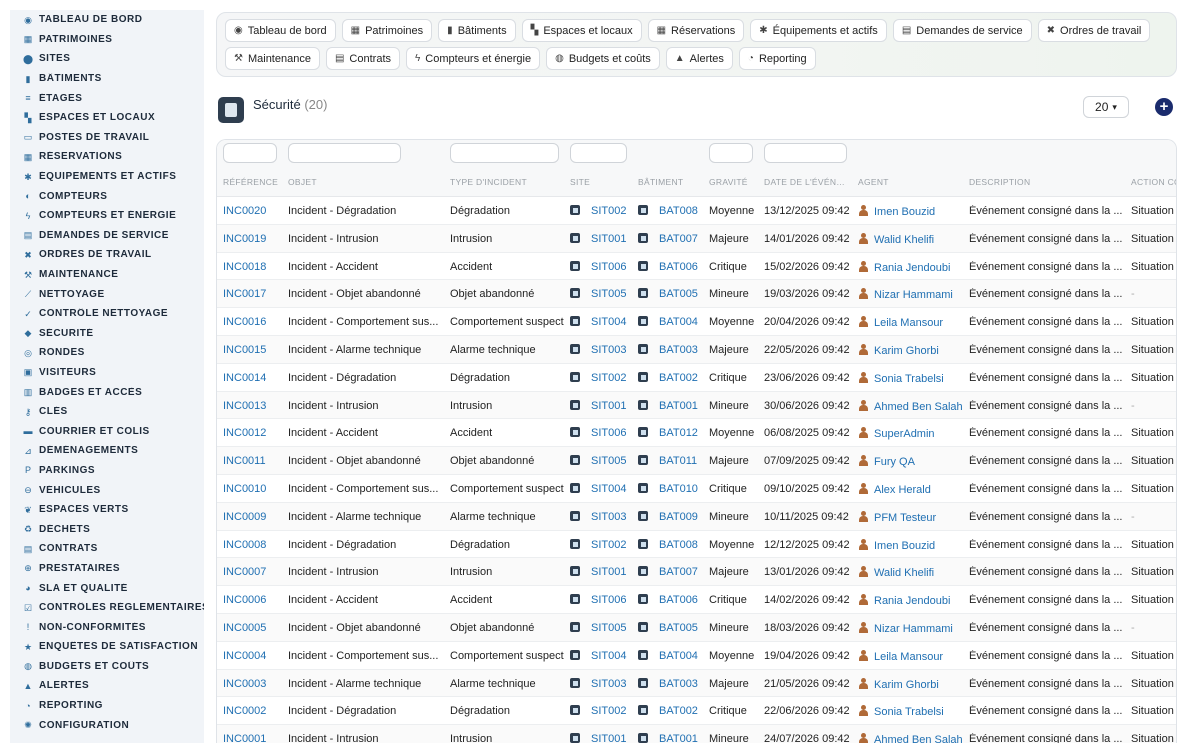  I want to click on reference-link: INC0008, so click(244, 545).